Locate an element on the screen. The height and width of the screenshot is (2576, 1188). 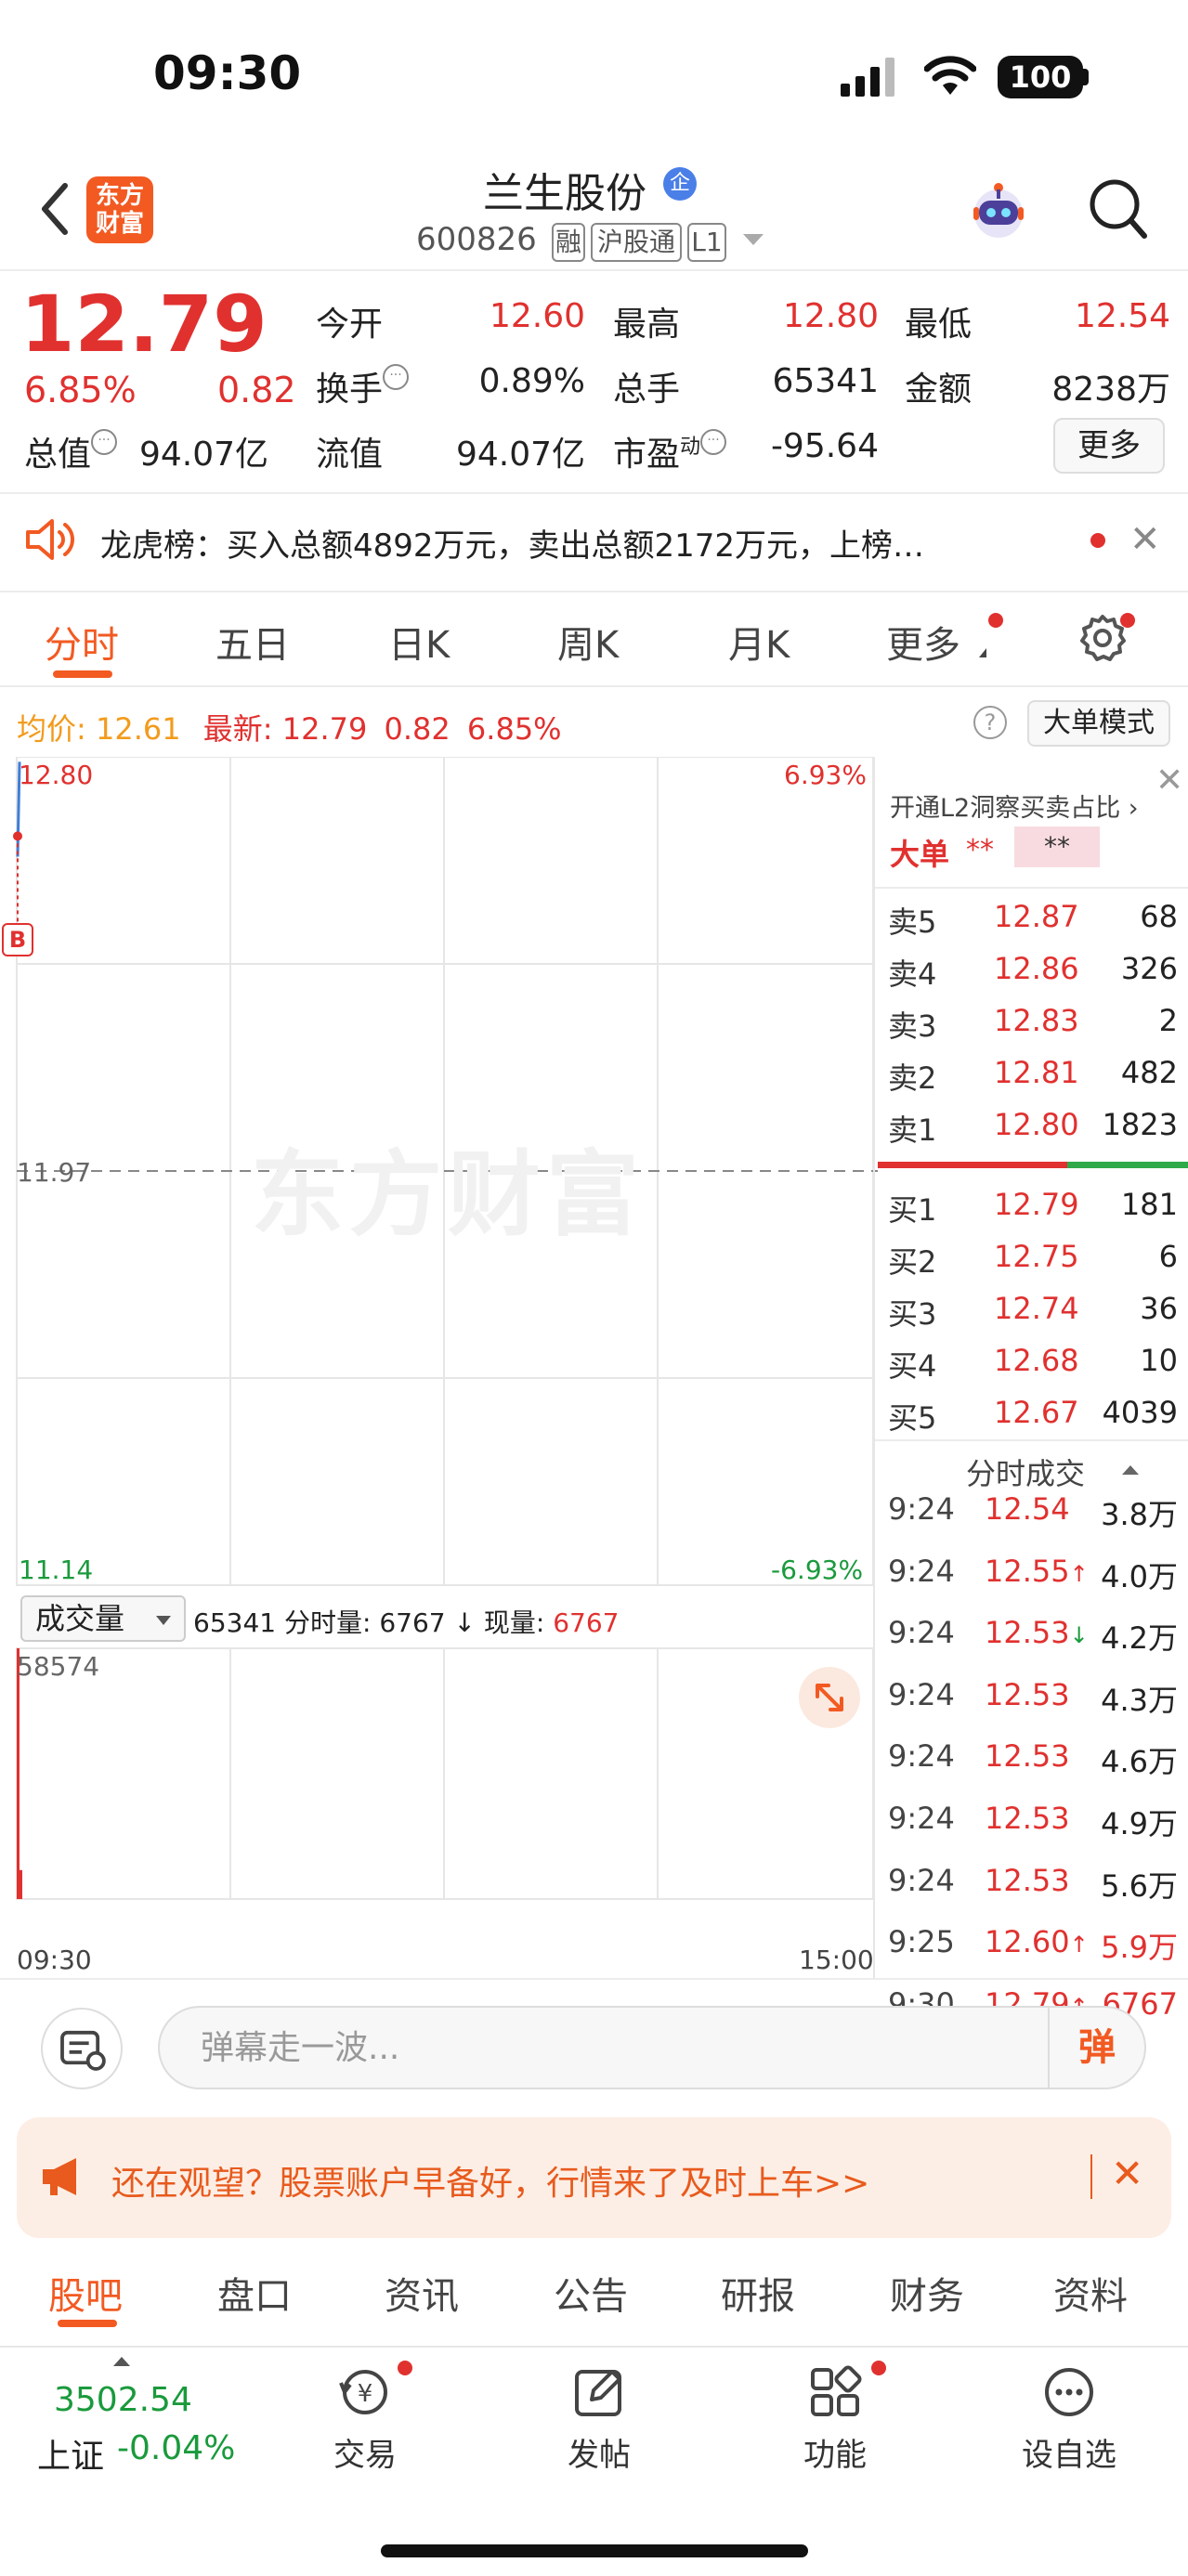
trade-price: 12.60↑ is located at coordinates (1037, 1942).